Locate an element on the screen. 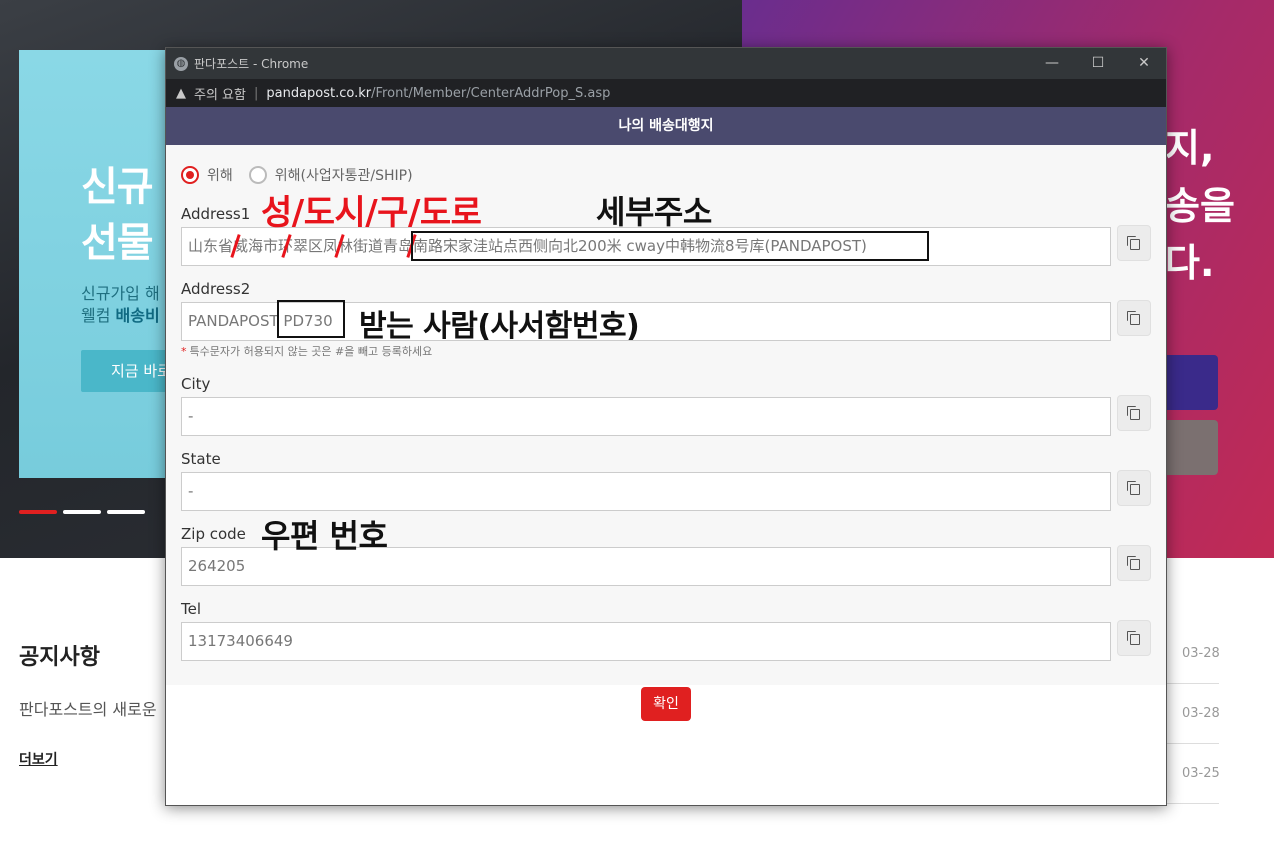  copy-state-button is located at coordinates (1134, 488).